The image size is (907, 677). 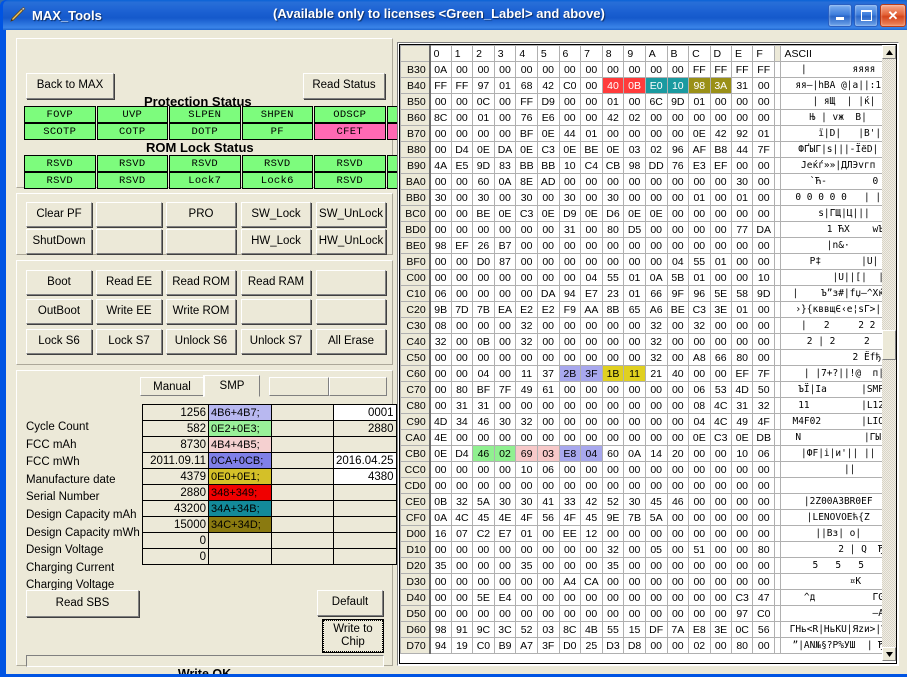 I want to click on hex-byte-cell: D3, so click(x=613, y=645).